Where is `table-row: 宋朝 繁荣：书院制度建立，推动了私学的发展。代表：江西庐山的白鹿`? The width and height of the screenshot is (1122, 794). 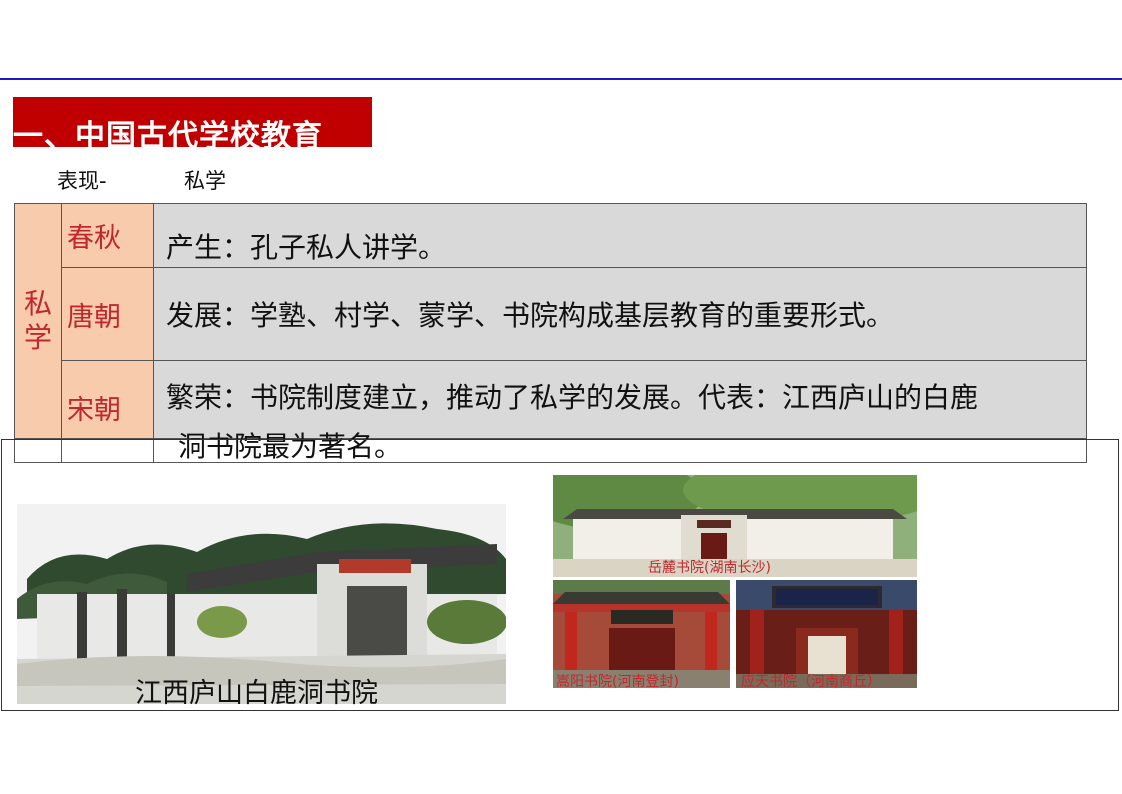
table-row: 宋朝 繁荣：书院制度建立，推动了私学的发展。代表：江西庐山的白鹿 is located at coordinates (551, 399).